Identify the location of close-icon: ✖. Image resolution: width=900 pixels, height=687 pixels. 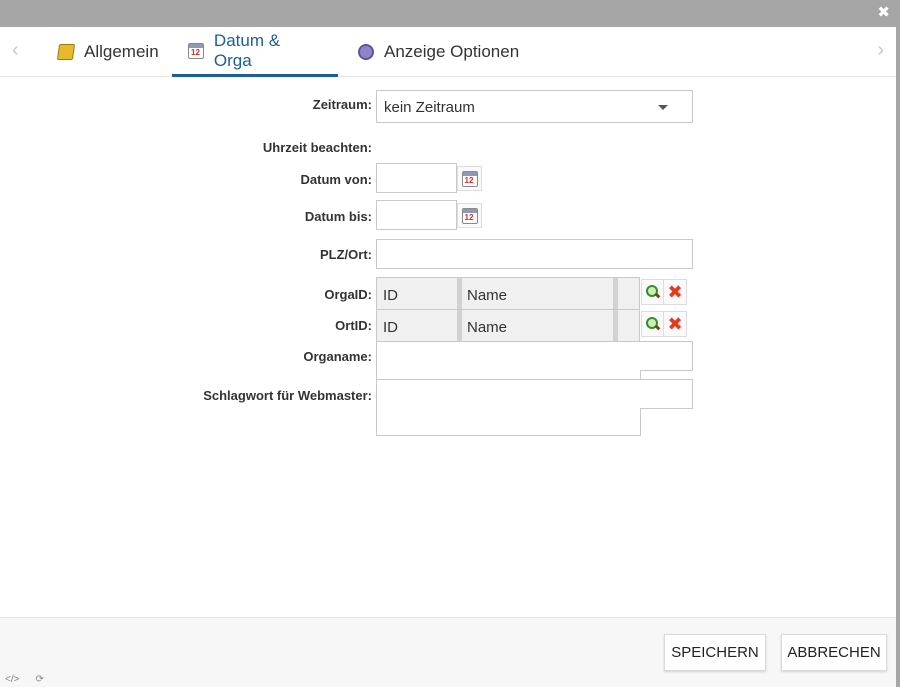
(883, 13).